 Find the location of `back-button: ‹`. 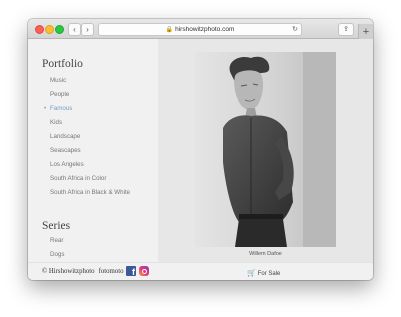

back-button: ‹ is located at coordinates (74, 29).